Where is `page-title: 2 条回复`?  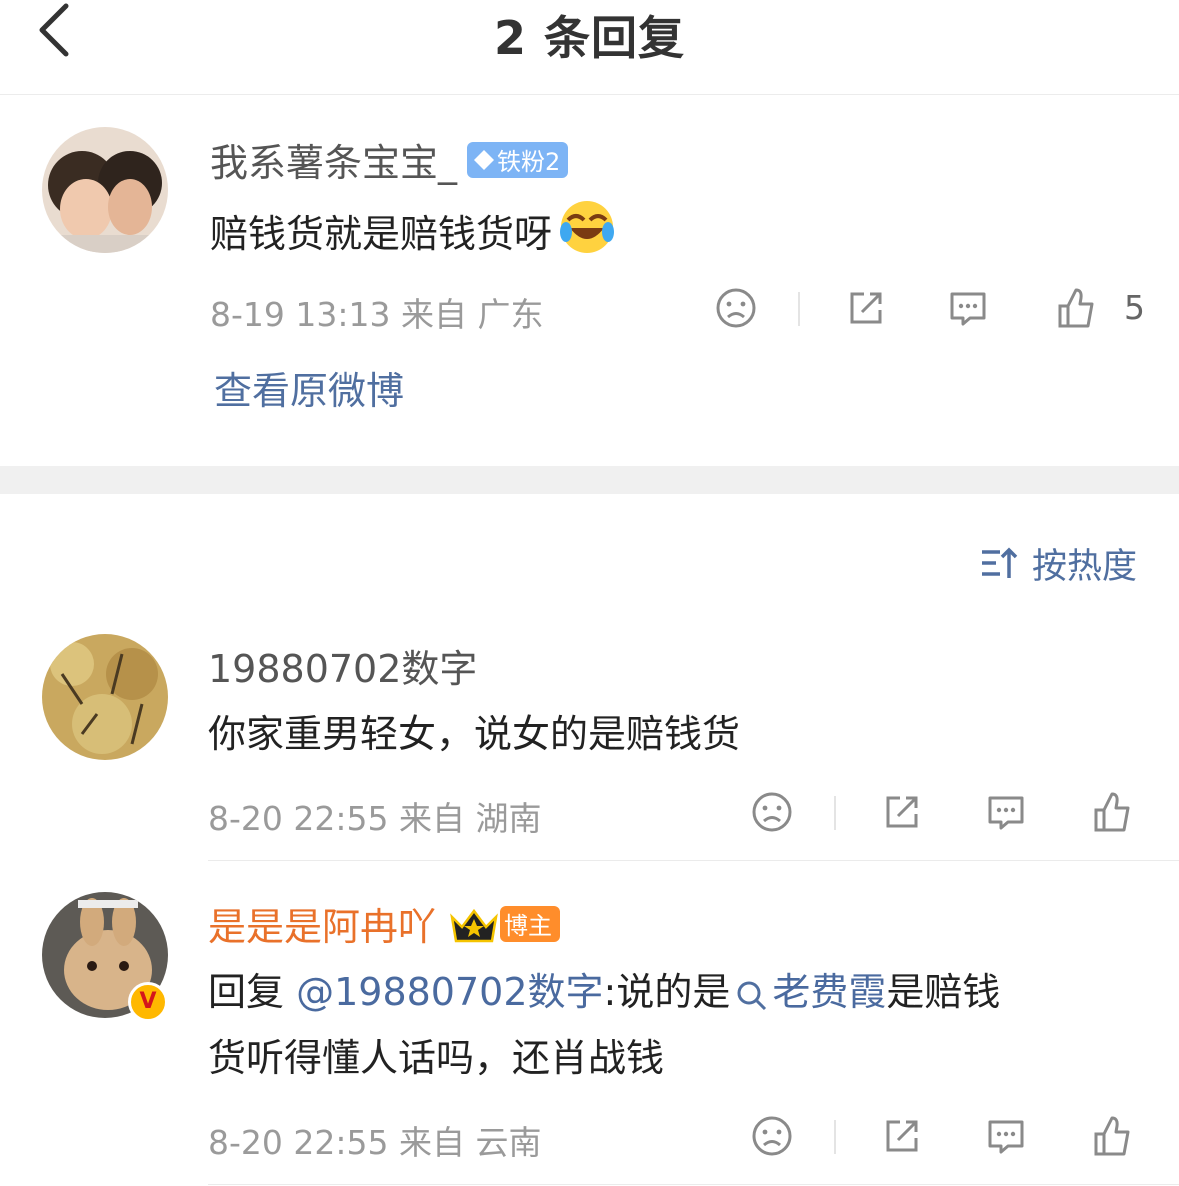
page-title: 2 条回复 is located at coordinates (589, 38).